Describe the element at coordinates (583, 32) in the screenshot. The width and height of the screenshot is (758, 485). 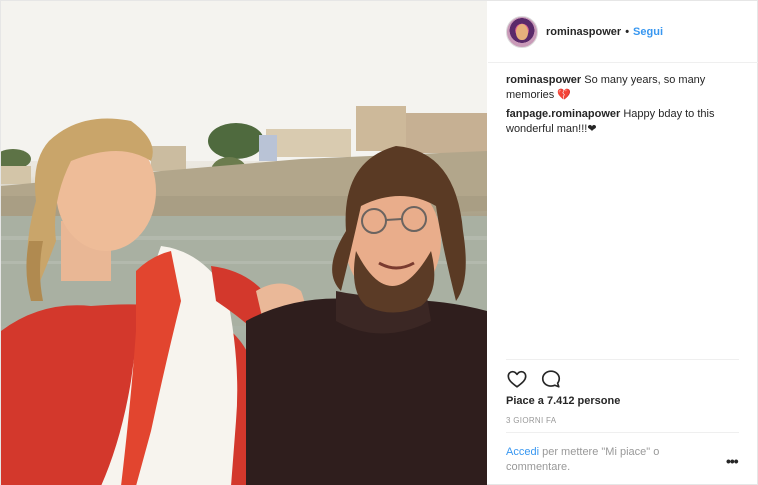
I see `header-username: rominaspower` at that location.